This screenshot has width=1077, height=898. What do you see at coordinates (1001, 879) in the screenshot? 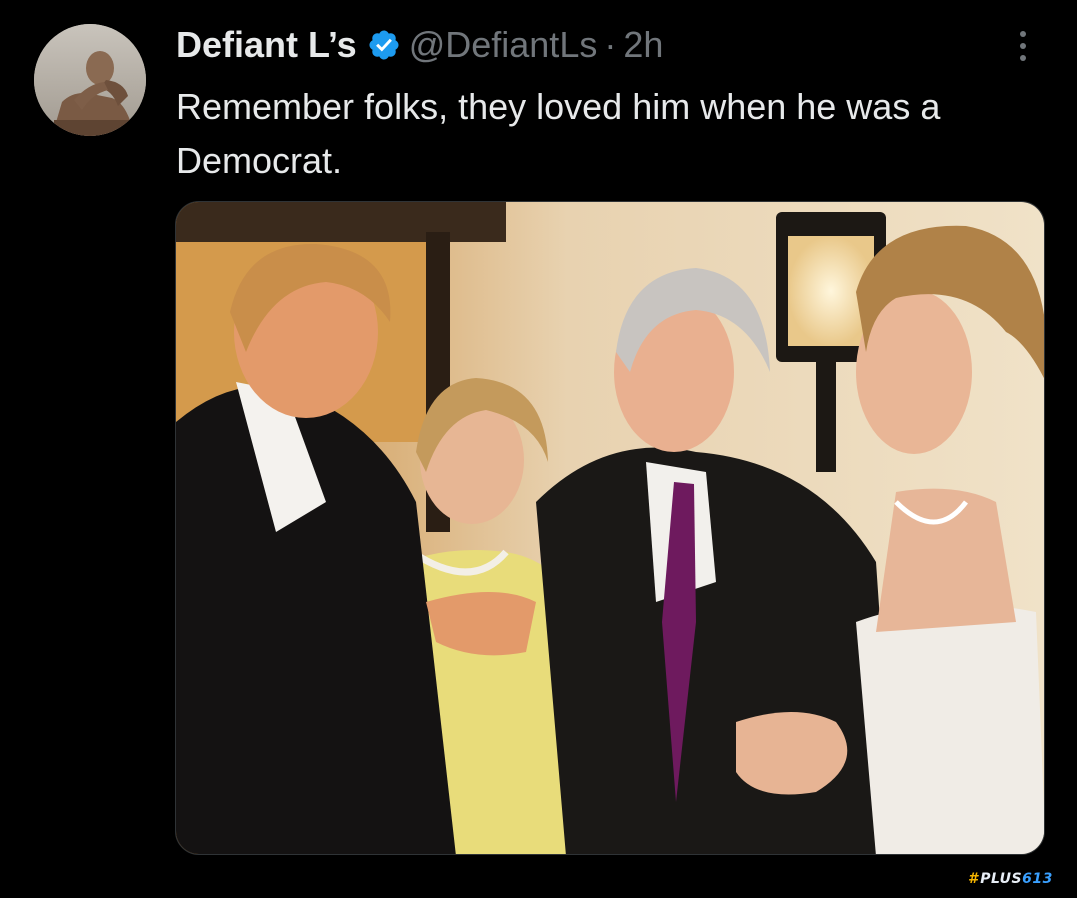
I see `watermark-text: PLUS` at bounding box center [1001, 879].